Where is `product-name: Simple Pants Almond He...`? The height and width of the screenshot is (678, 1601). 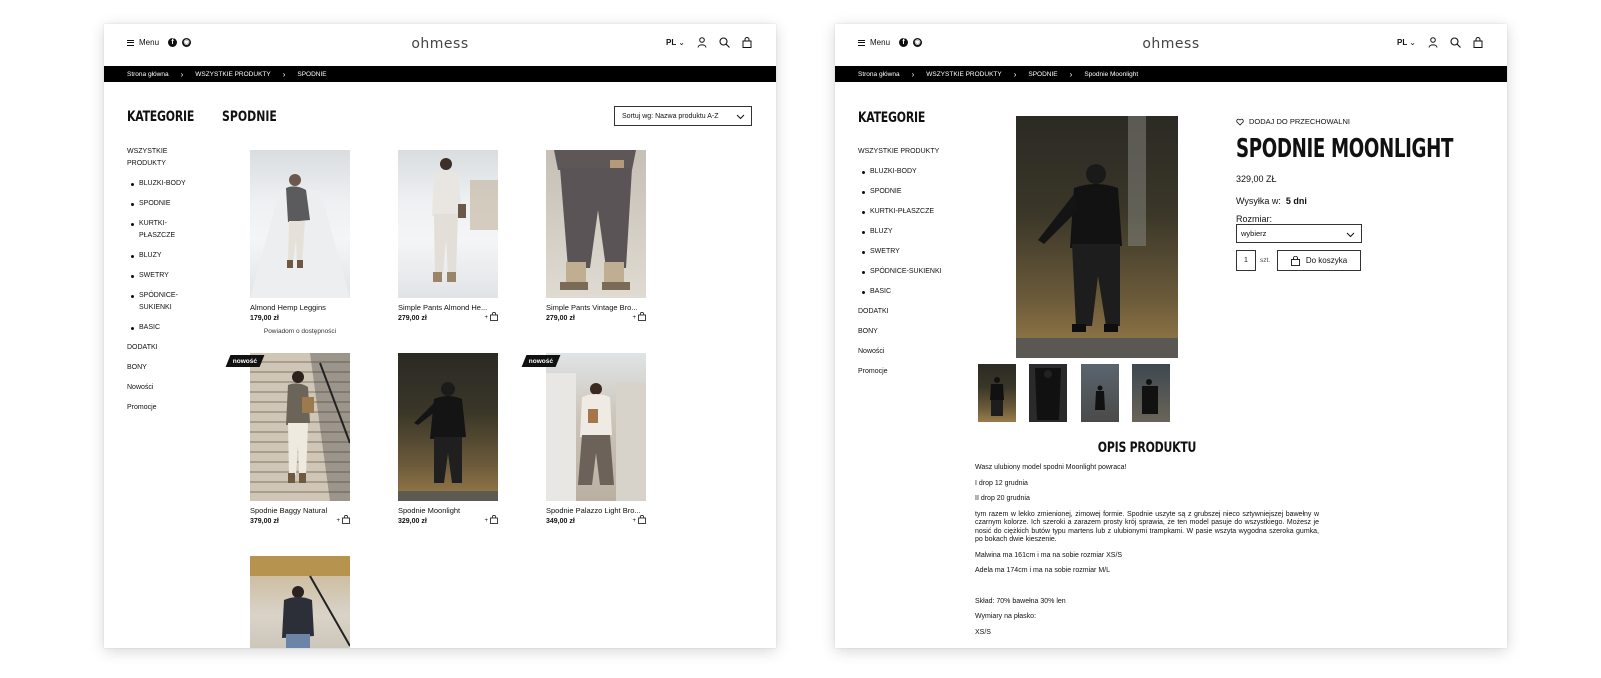
product-name: Simple Pants Almond He... is located at coordinates (448, 307).